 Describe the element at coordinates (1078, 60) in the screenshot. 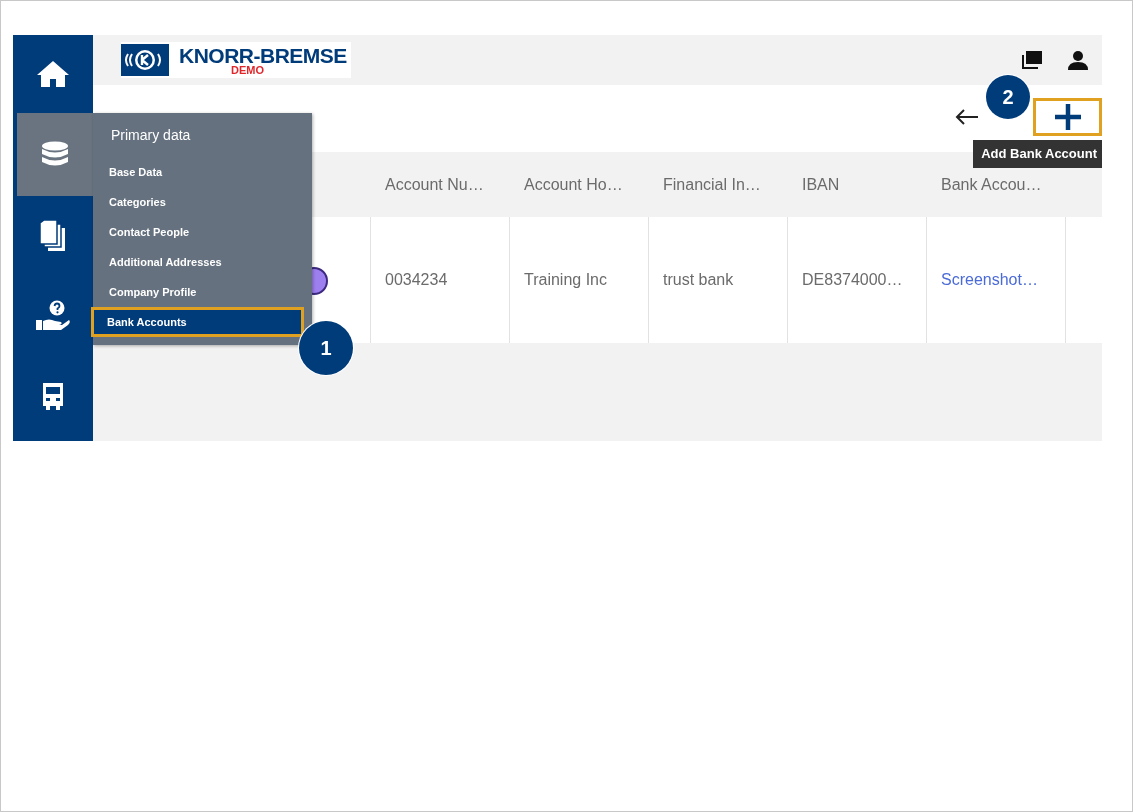

I see `user-icon` at that location.